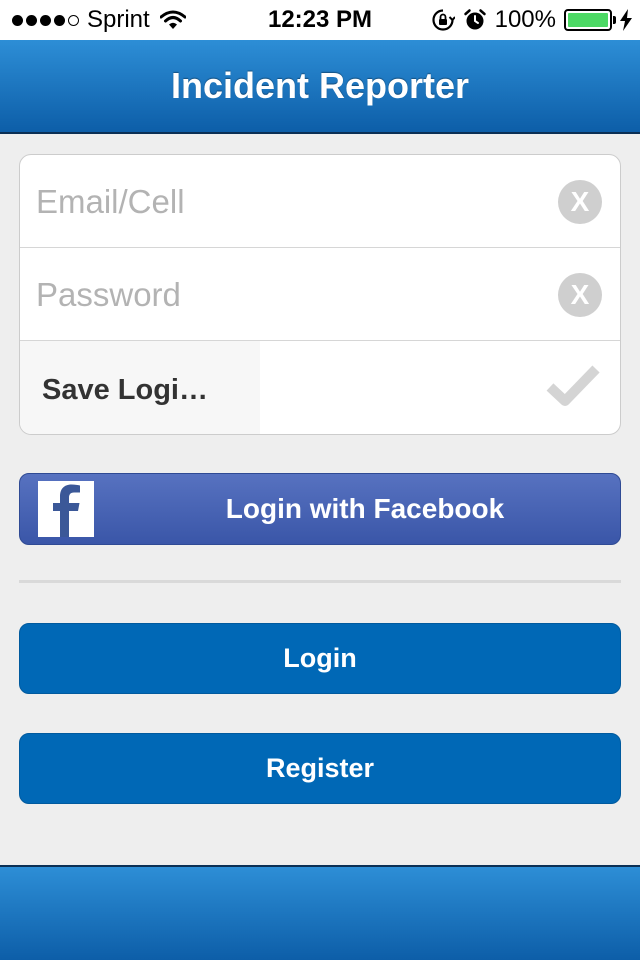 This screenshot has width=640, height=960. I want to click on battery-icon, so click(590, 20).